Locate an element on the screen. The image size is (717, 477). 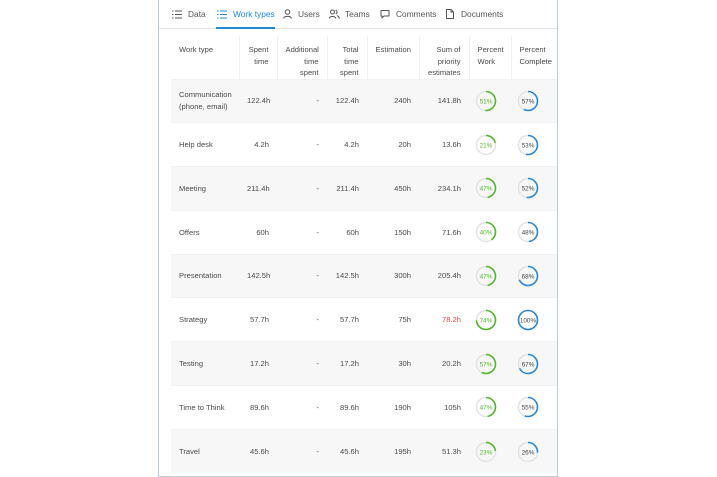
percent-work-cell: 51% is located at coordinates (490, 100).